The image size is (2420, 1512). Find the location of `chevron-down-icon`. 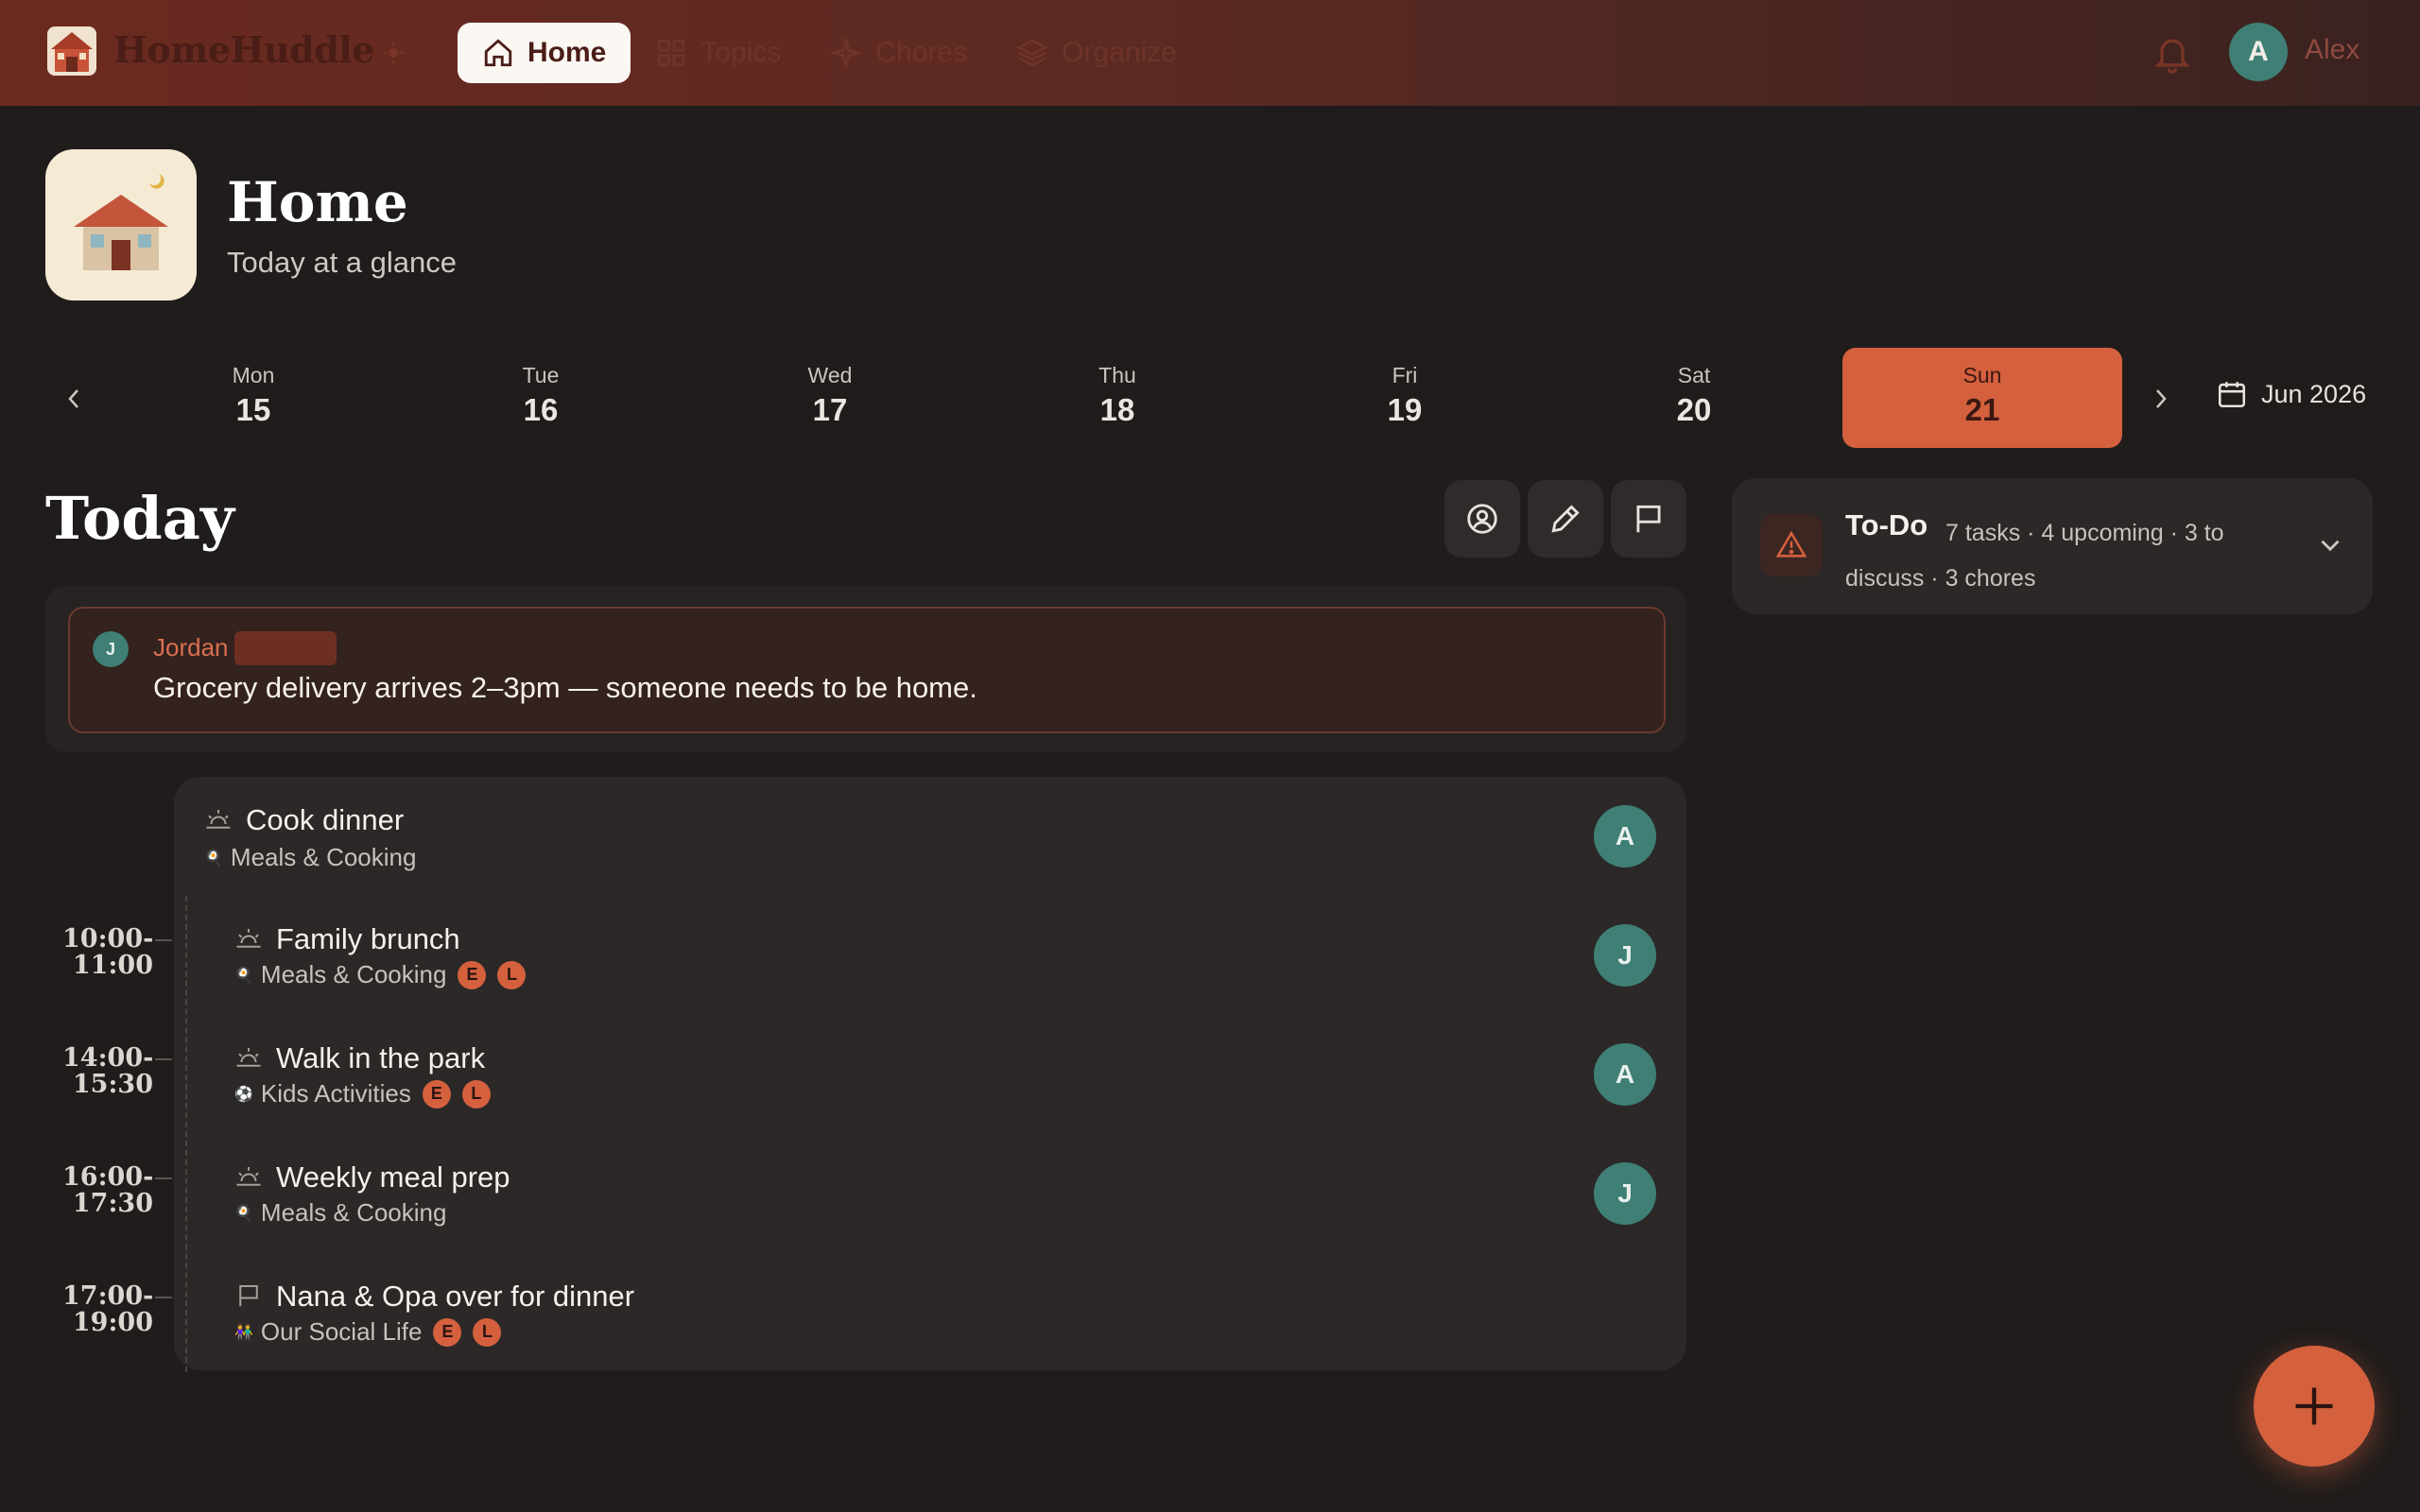

chevron-down-icon is located at coordinates (2330, 545).